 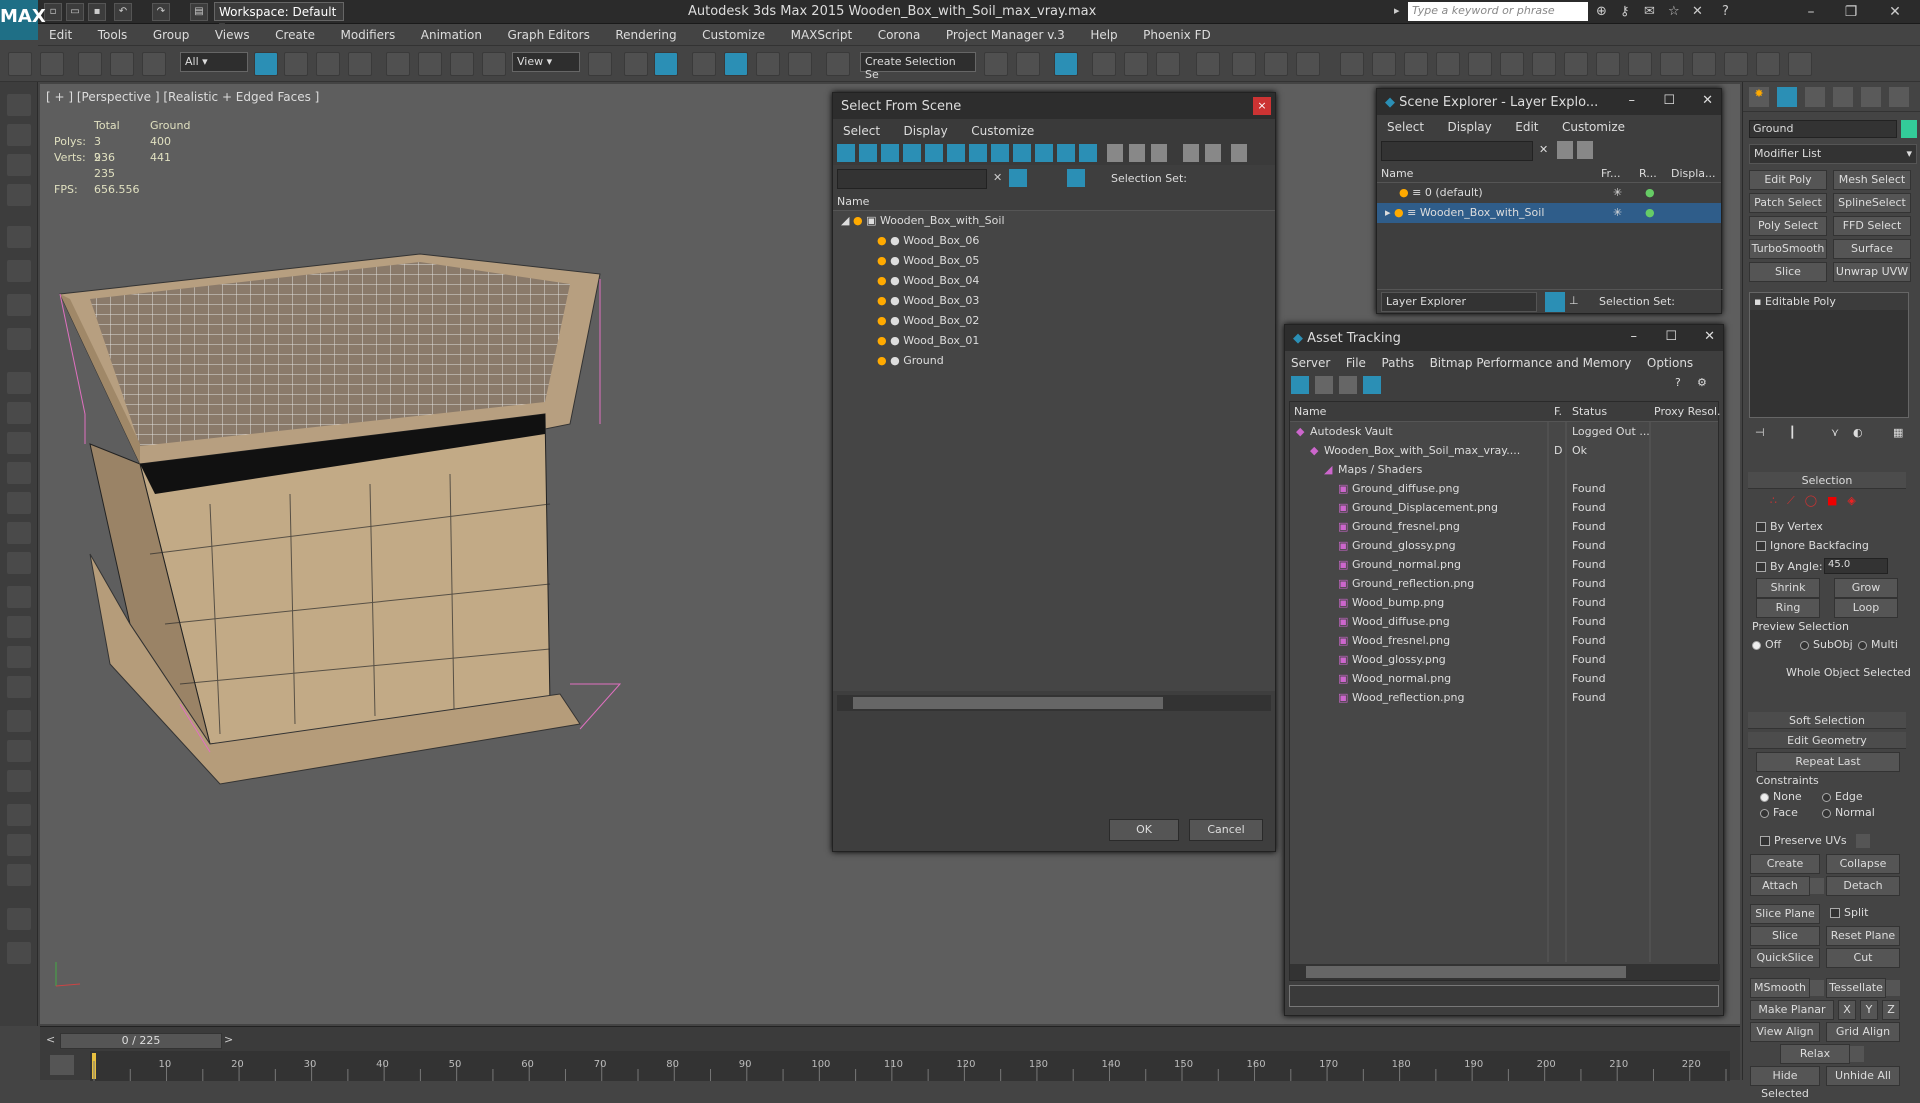 What do you see at coordinates (1526, 124) in the screenshot?
I see `se-menu-edit: Edit` at bounding box center [1526, 124].